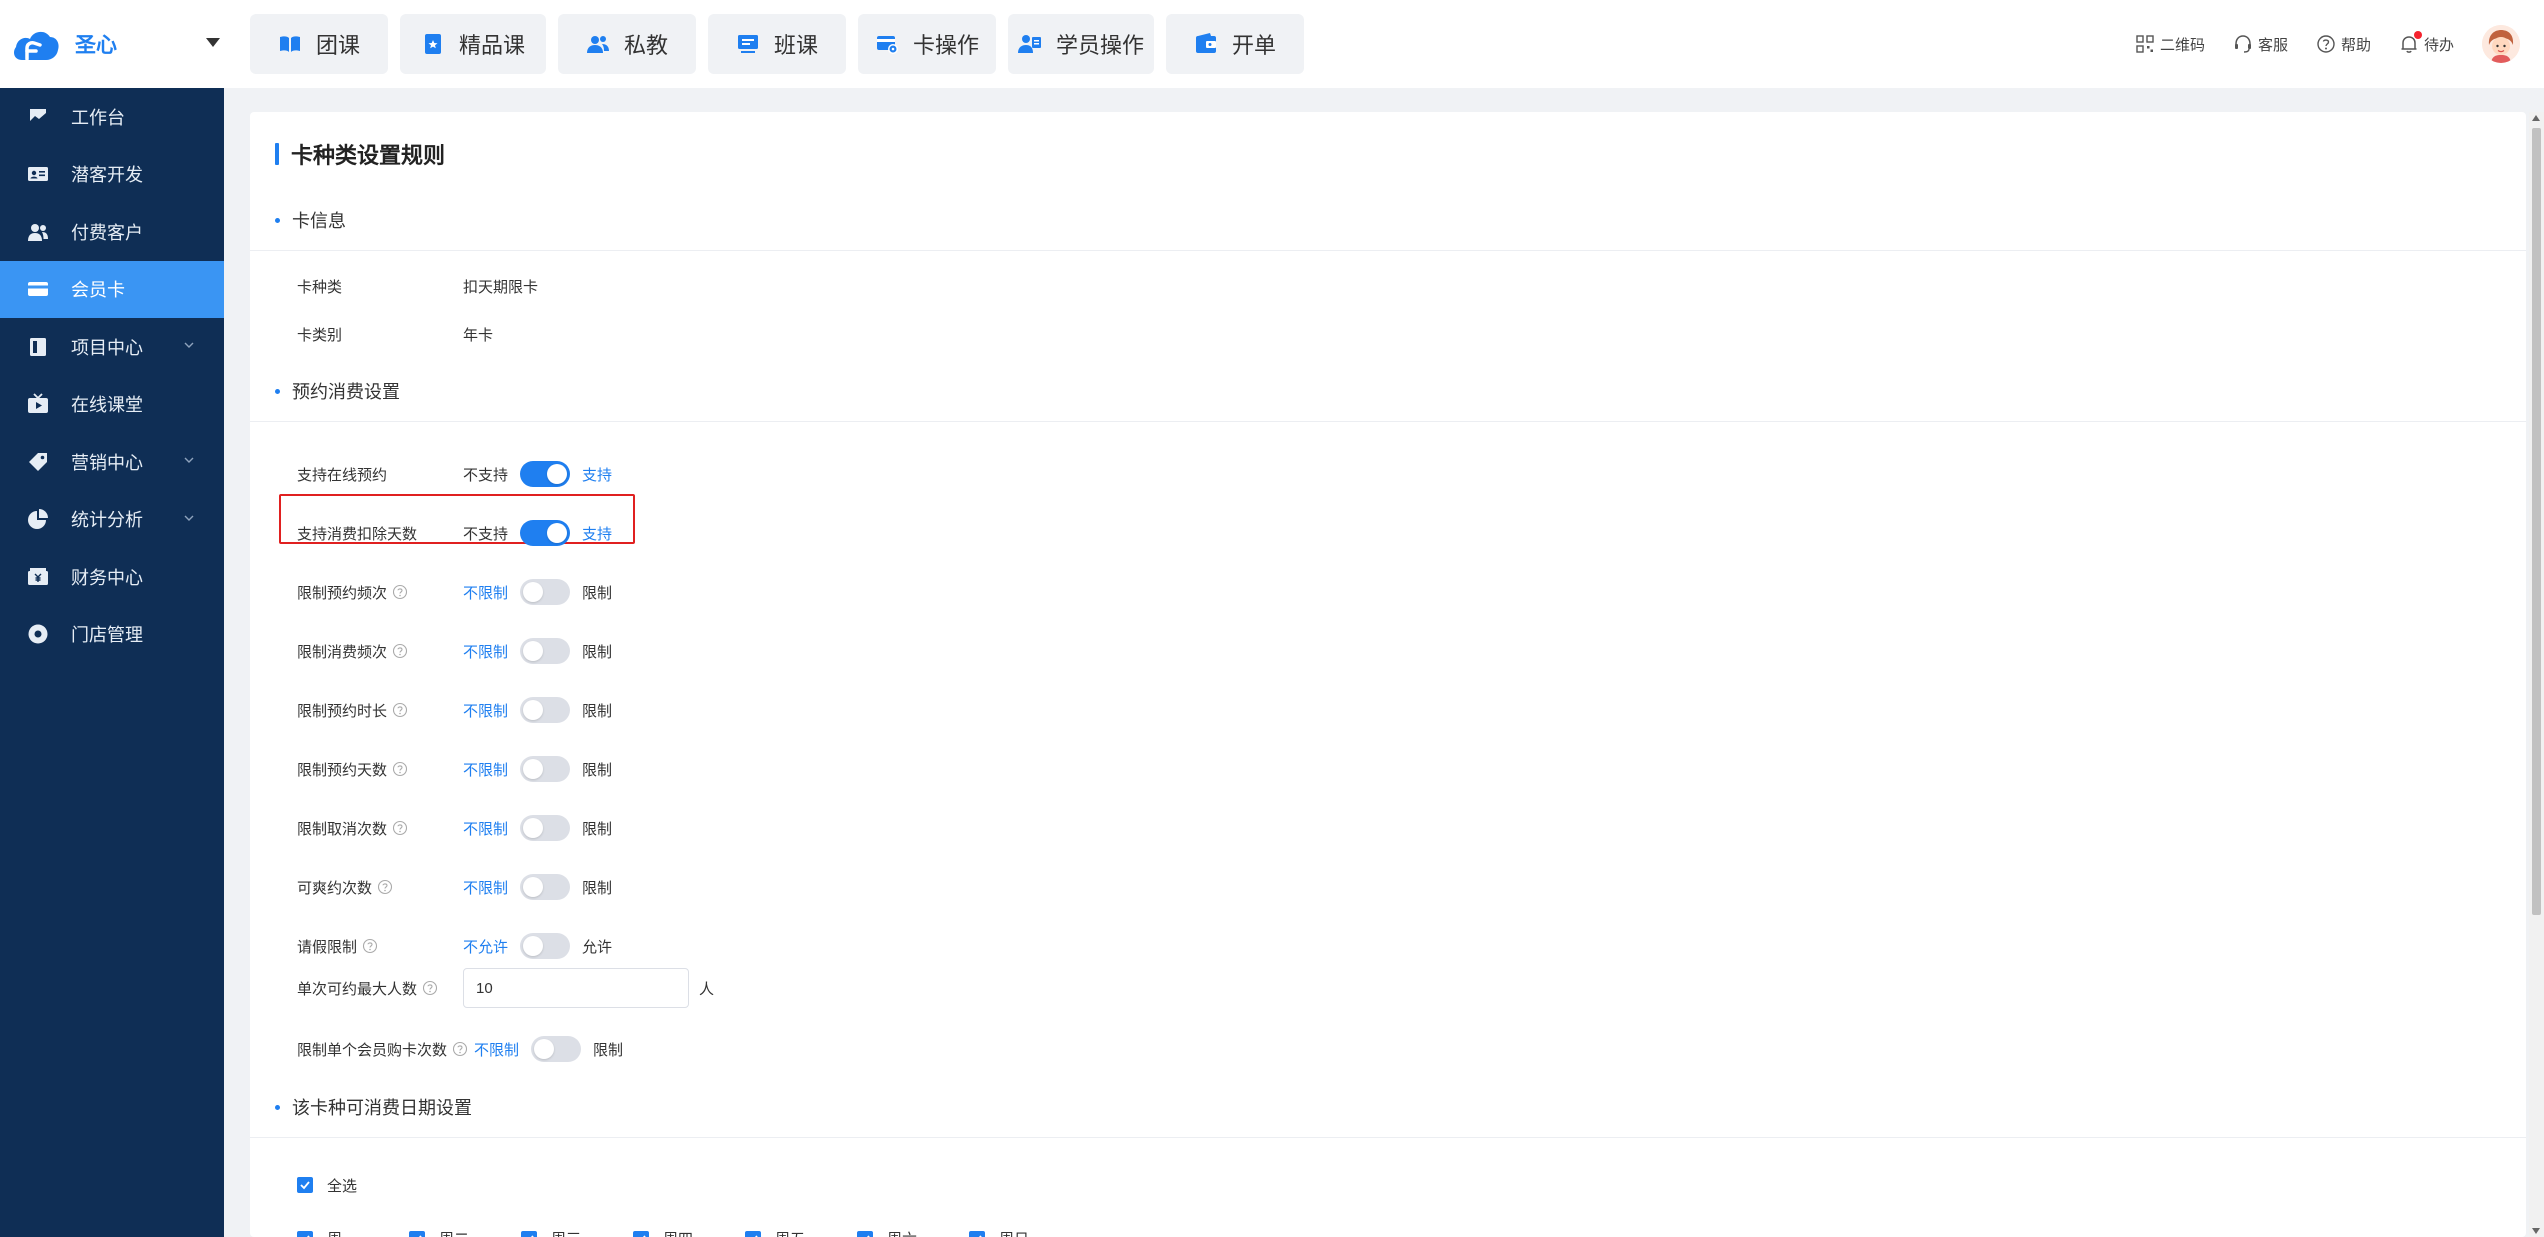 The image size is (2544, 1237). I want to click on limit-booking-frequency-off-label: 不限制, so click(485, 592).